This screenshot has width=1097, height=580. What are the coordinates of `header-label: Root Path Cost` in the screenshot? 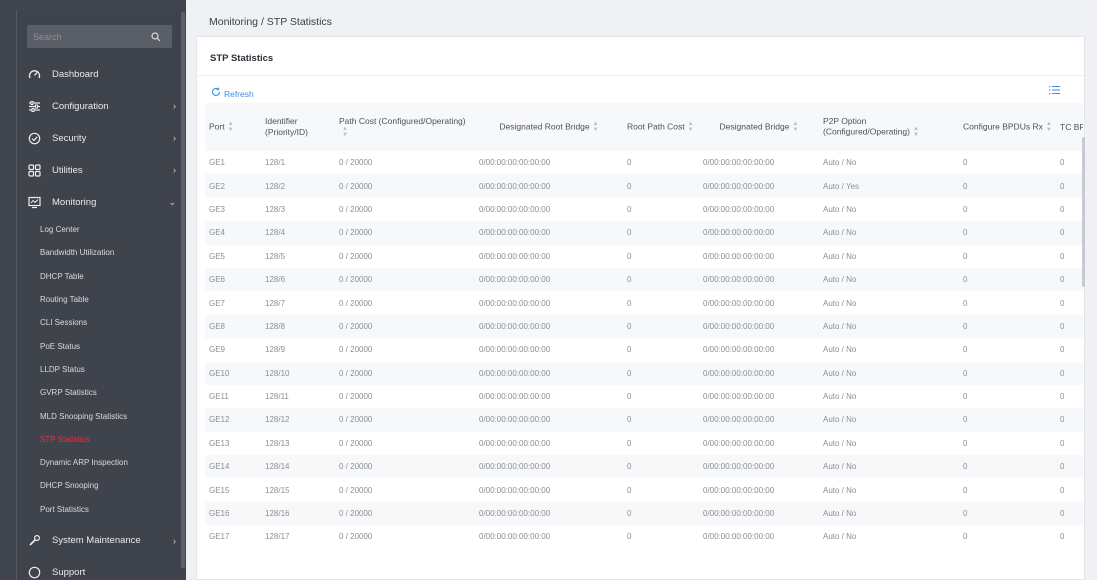 It's located at (656, 126).